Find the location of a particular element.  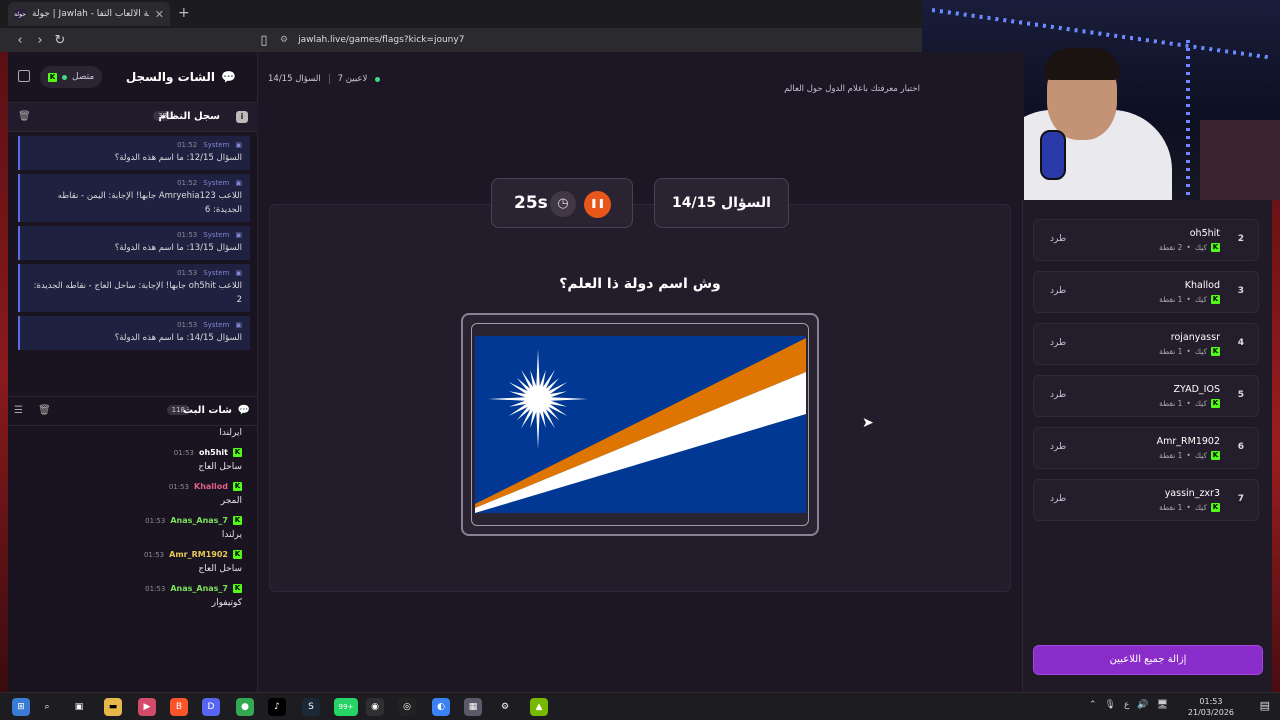

player-platform: كيك is located at coordinates (1200, 351).